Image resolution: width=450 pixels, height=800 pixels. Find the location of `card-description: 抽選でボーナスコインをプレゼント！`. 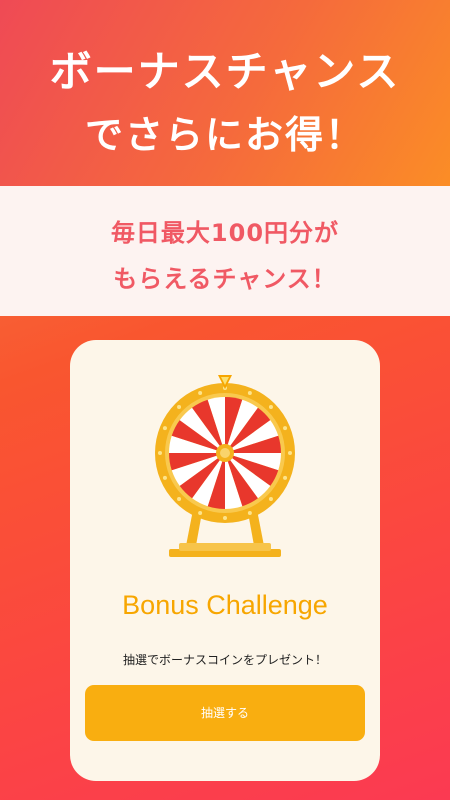

card-description: 抽選でボーナスコインをプレゼント！ is located at coordinates (224, 660).